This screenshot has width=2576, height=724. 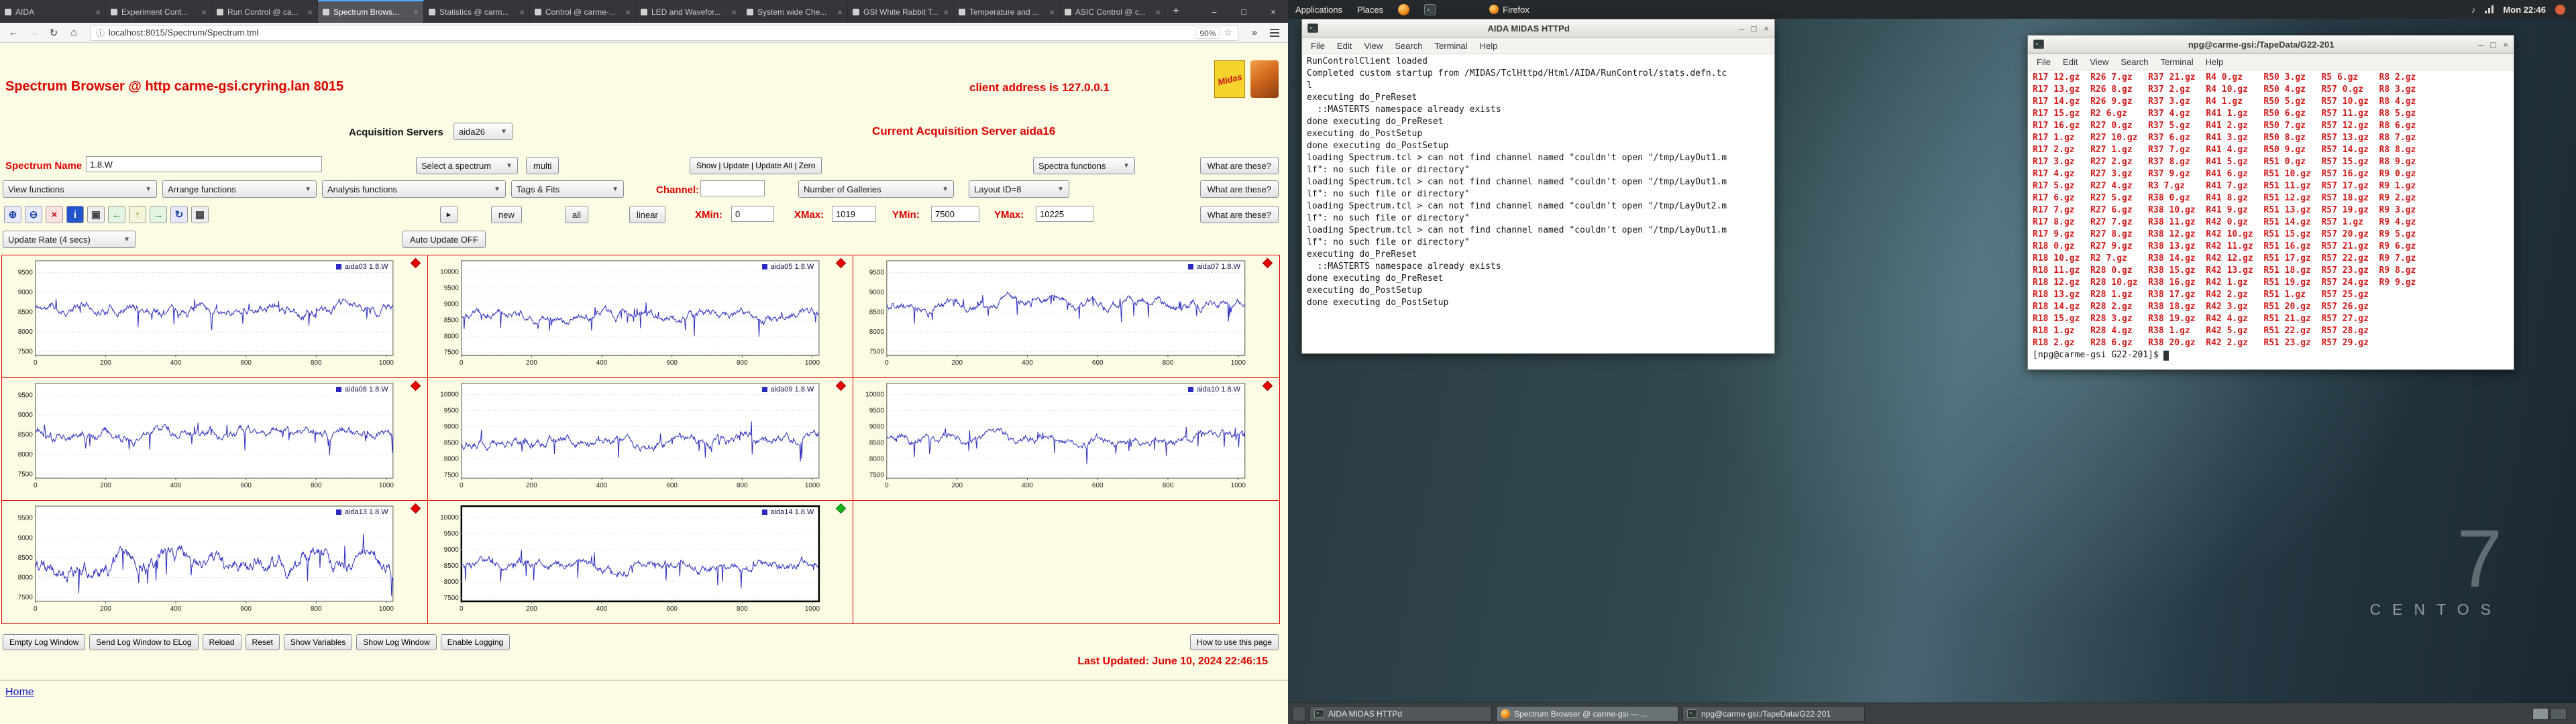 What do you see at coordinates (80, 189) in the screenshot?
I see `view-functions-dropdown: View functions ▼` at bounding box center [80, 189].